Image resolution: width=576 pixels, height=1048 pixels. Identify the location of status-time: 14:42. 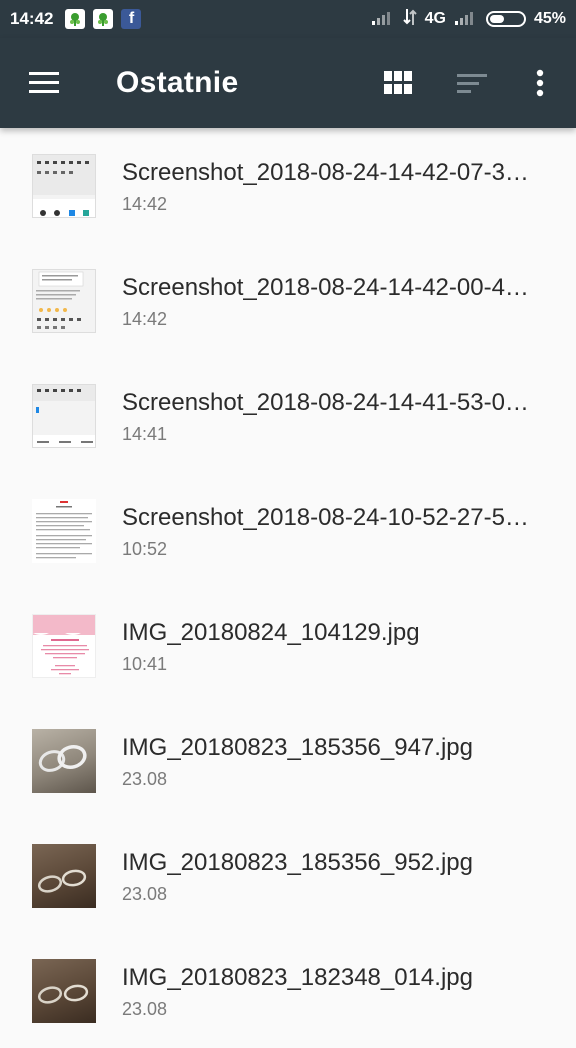
(32, 18).